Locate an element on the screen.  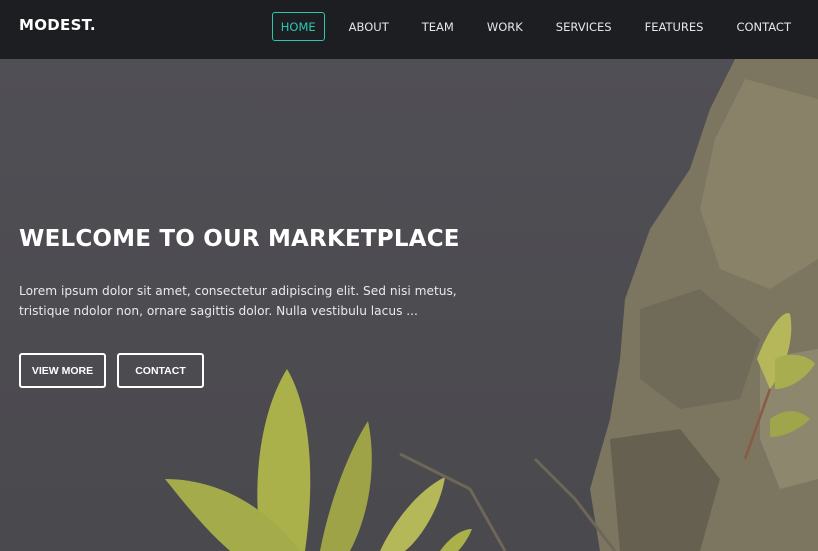
nav-item-work: WORK is located at coordinates (505, 26).